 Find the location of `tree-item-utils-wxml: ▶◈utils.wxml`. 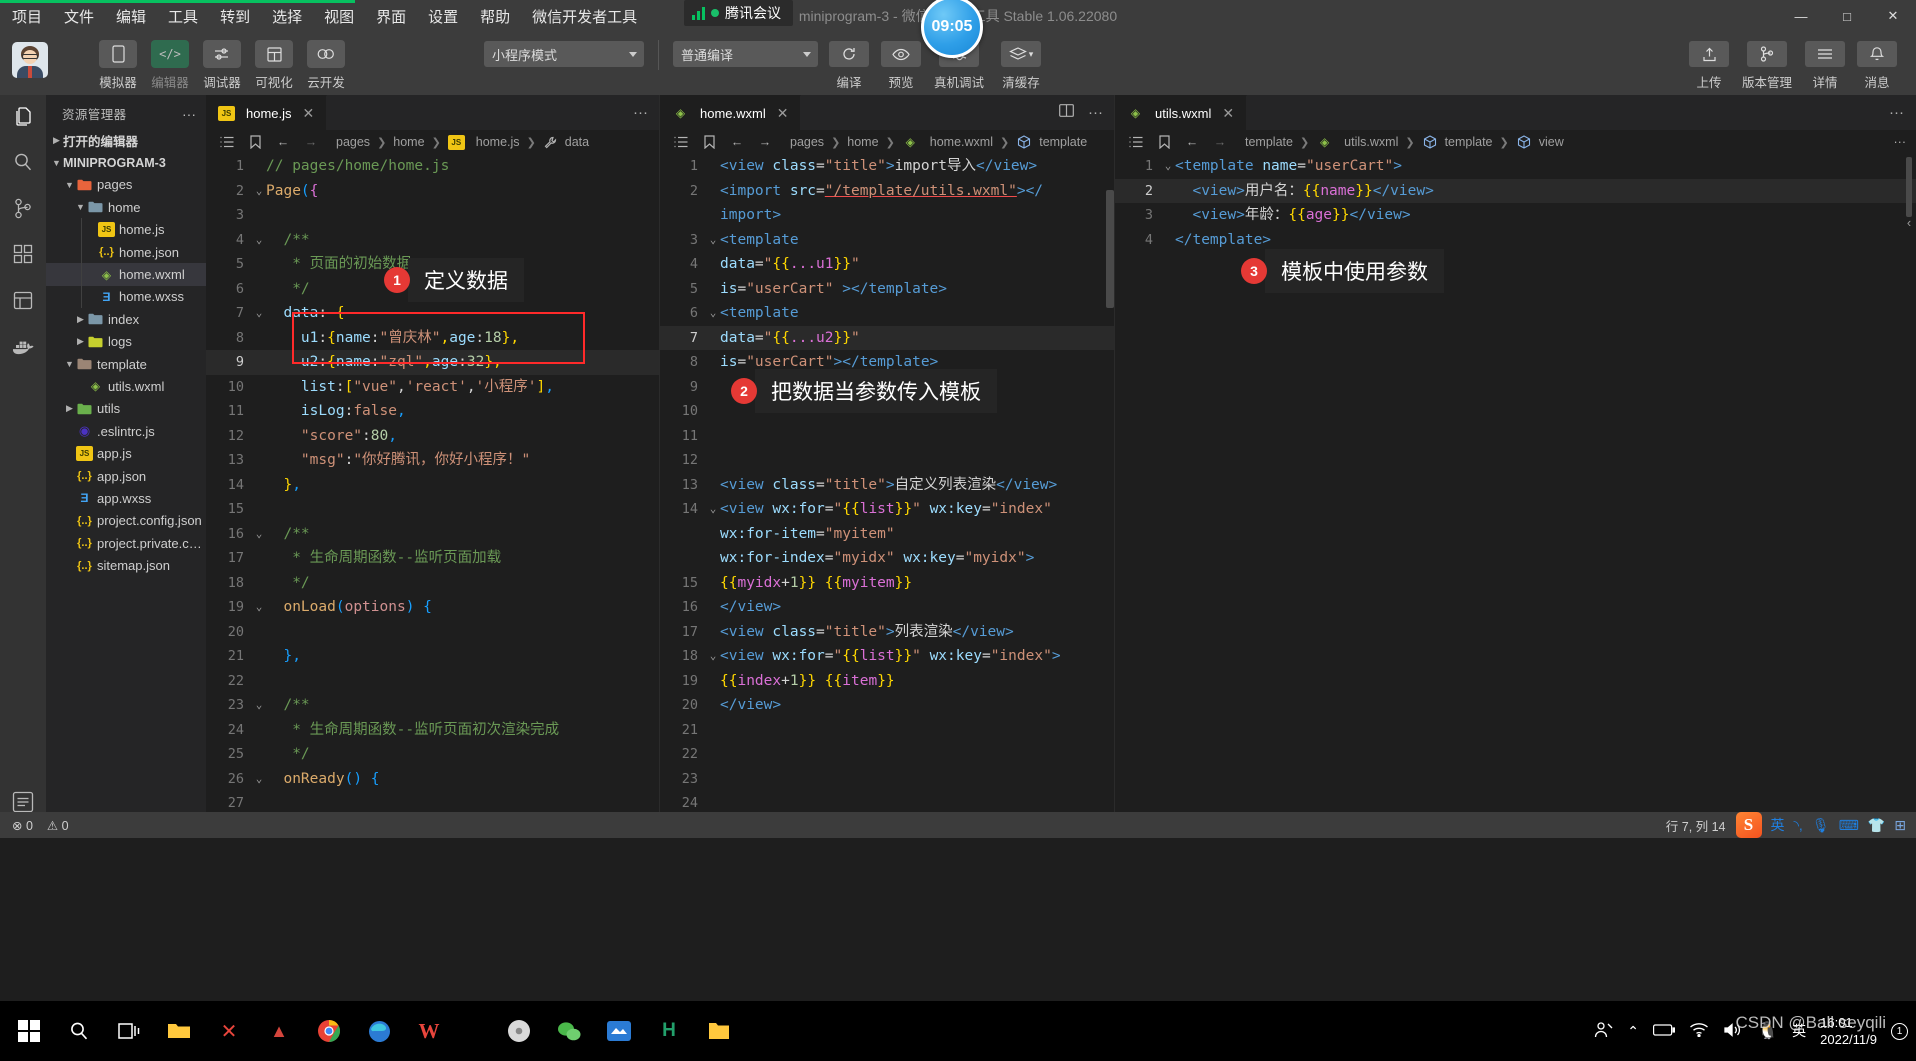

tree-item-utils-wxml: ▶◈utils.wxml is located at coordinates (126, 386).